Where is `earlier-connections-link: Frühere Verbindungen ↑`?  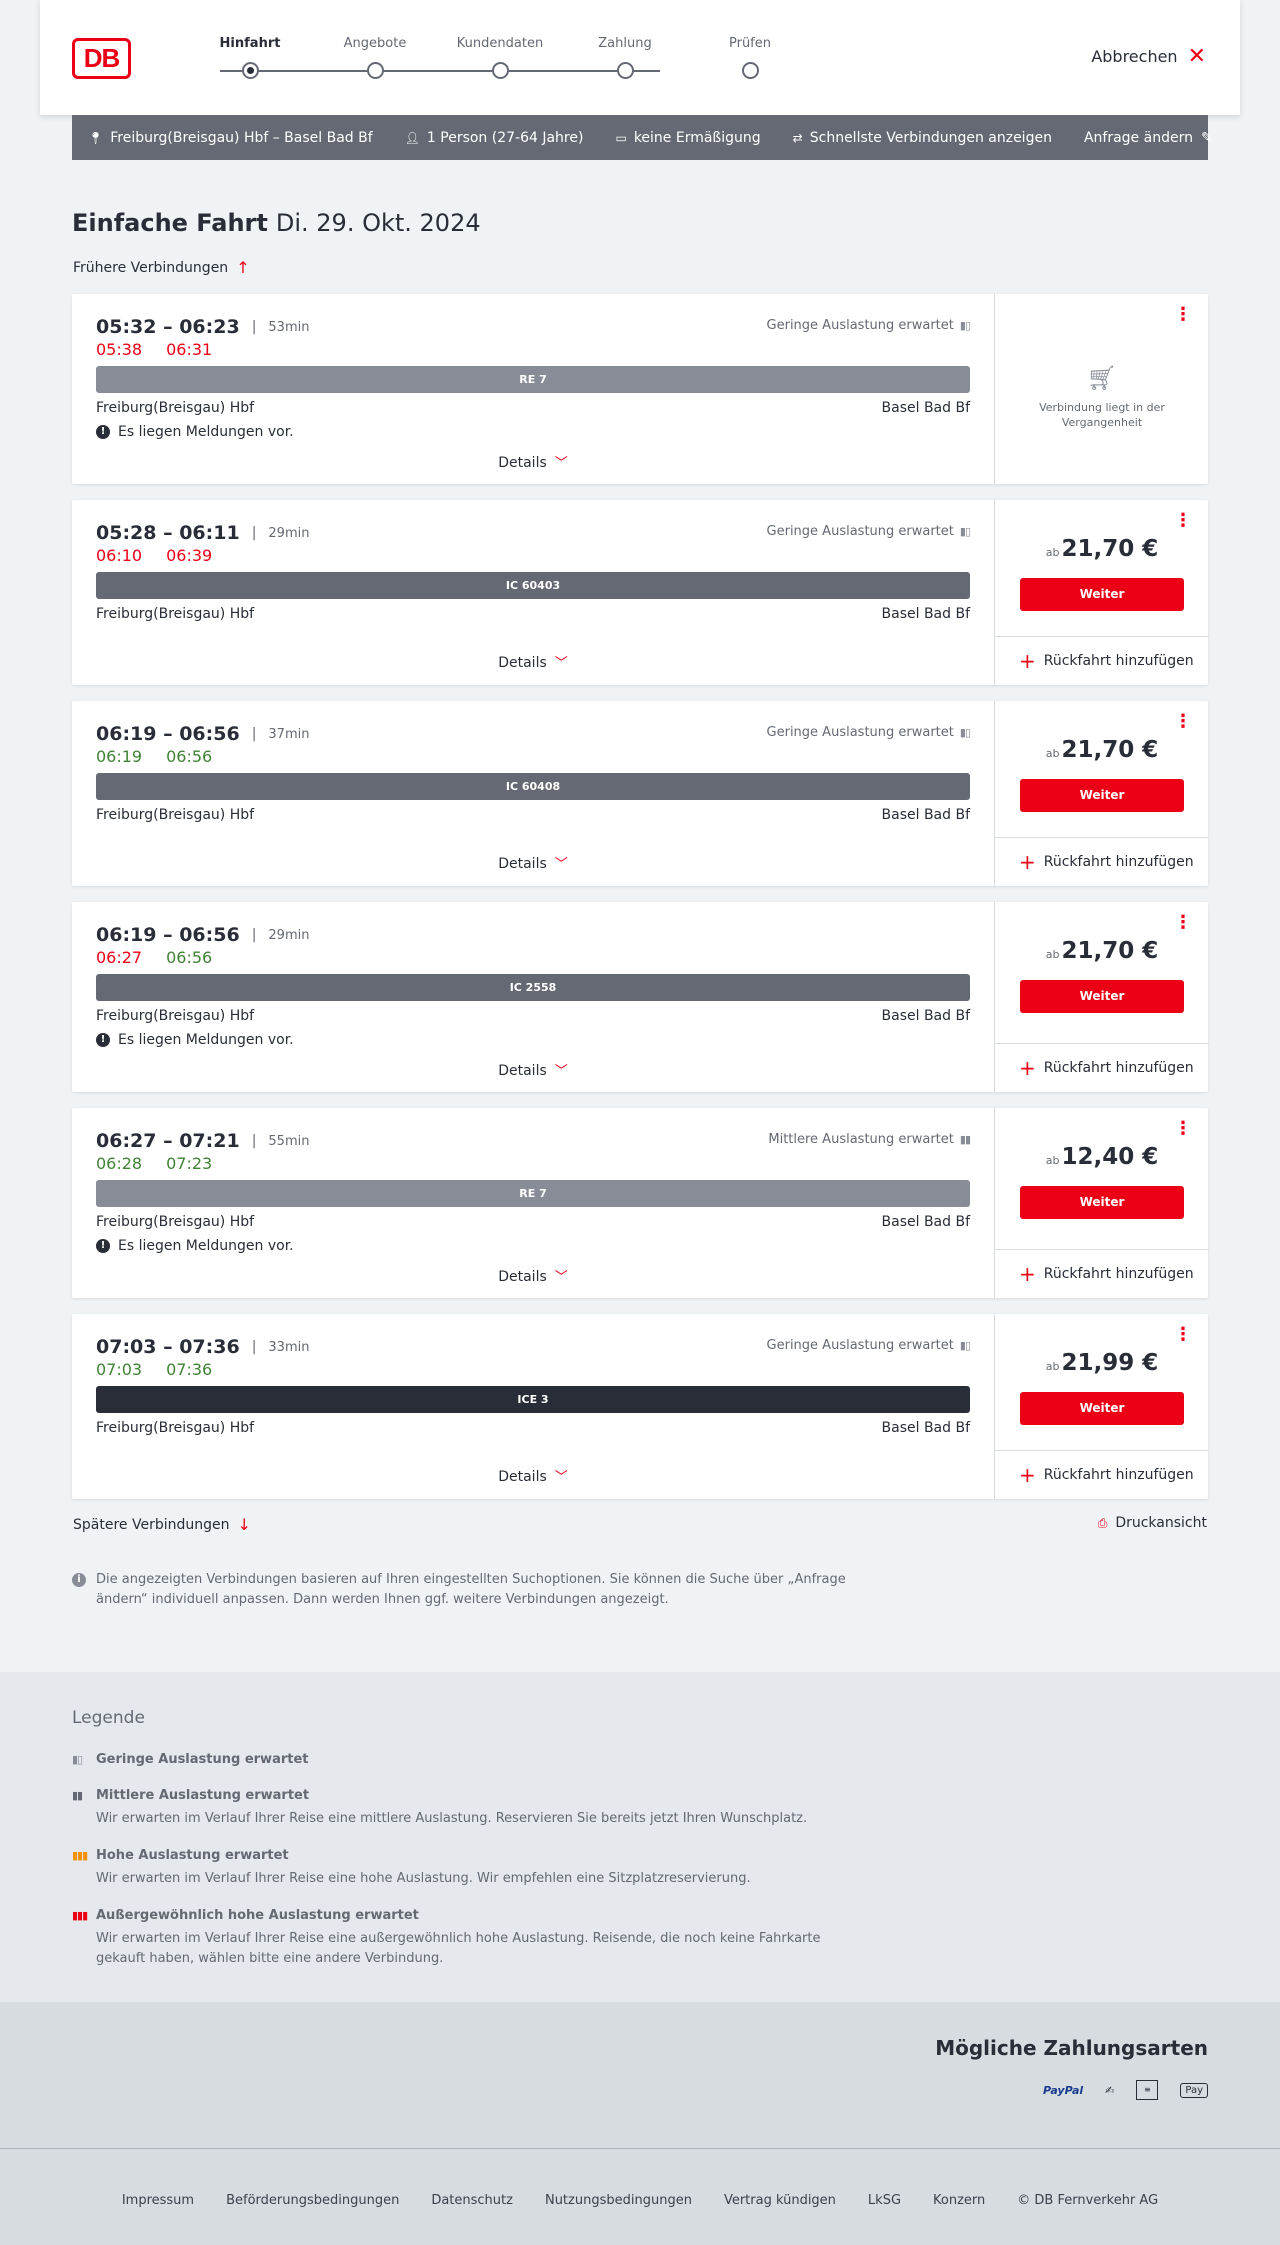 earlier-connections-link: Frühere Verbindungen ↑ is located at coordinates (161, 267).